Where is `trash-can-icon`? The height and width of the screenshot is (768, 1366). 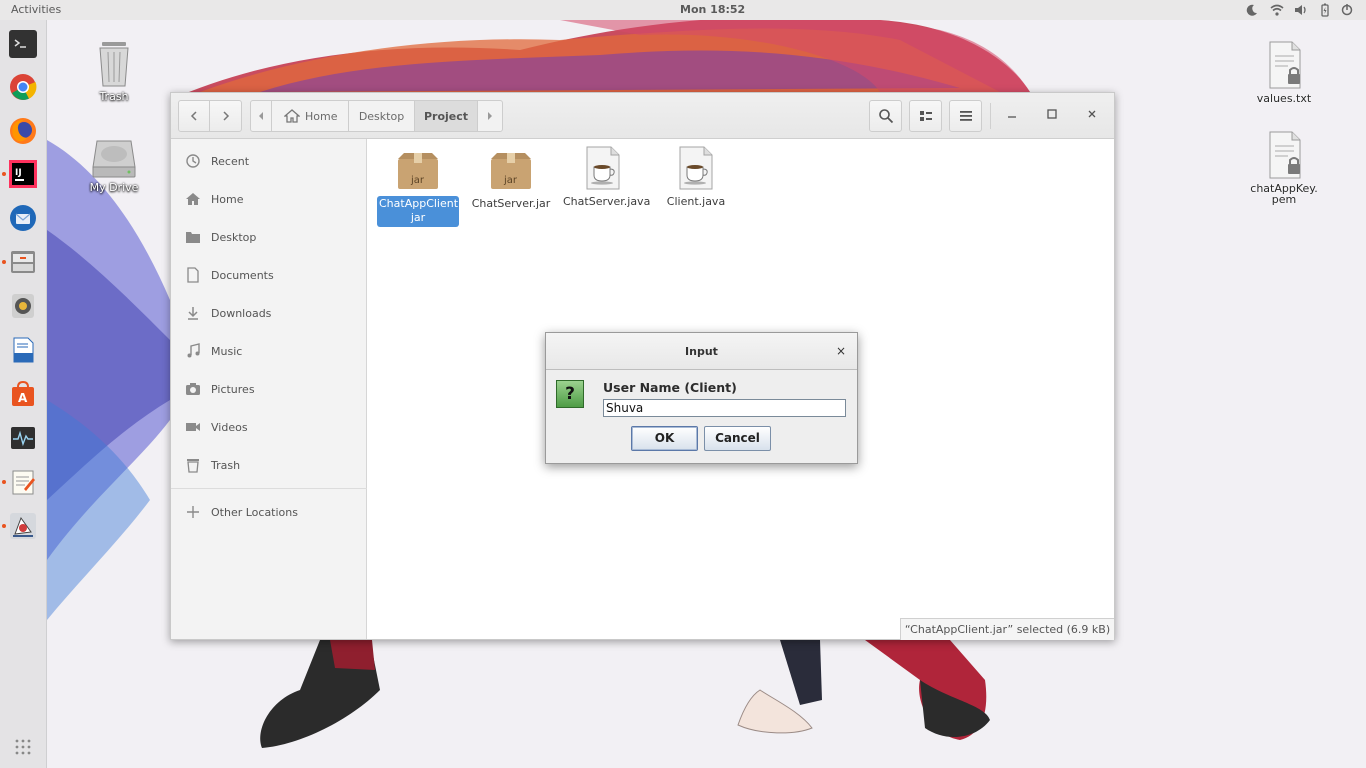
trash-can-icon is located at coordinates (114, 64).